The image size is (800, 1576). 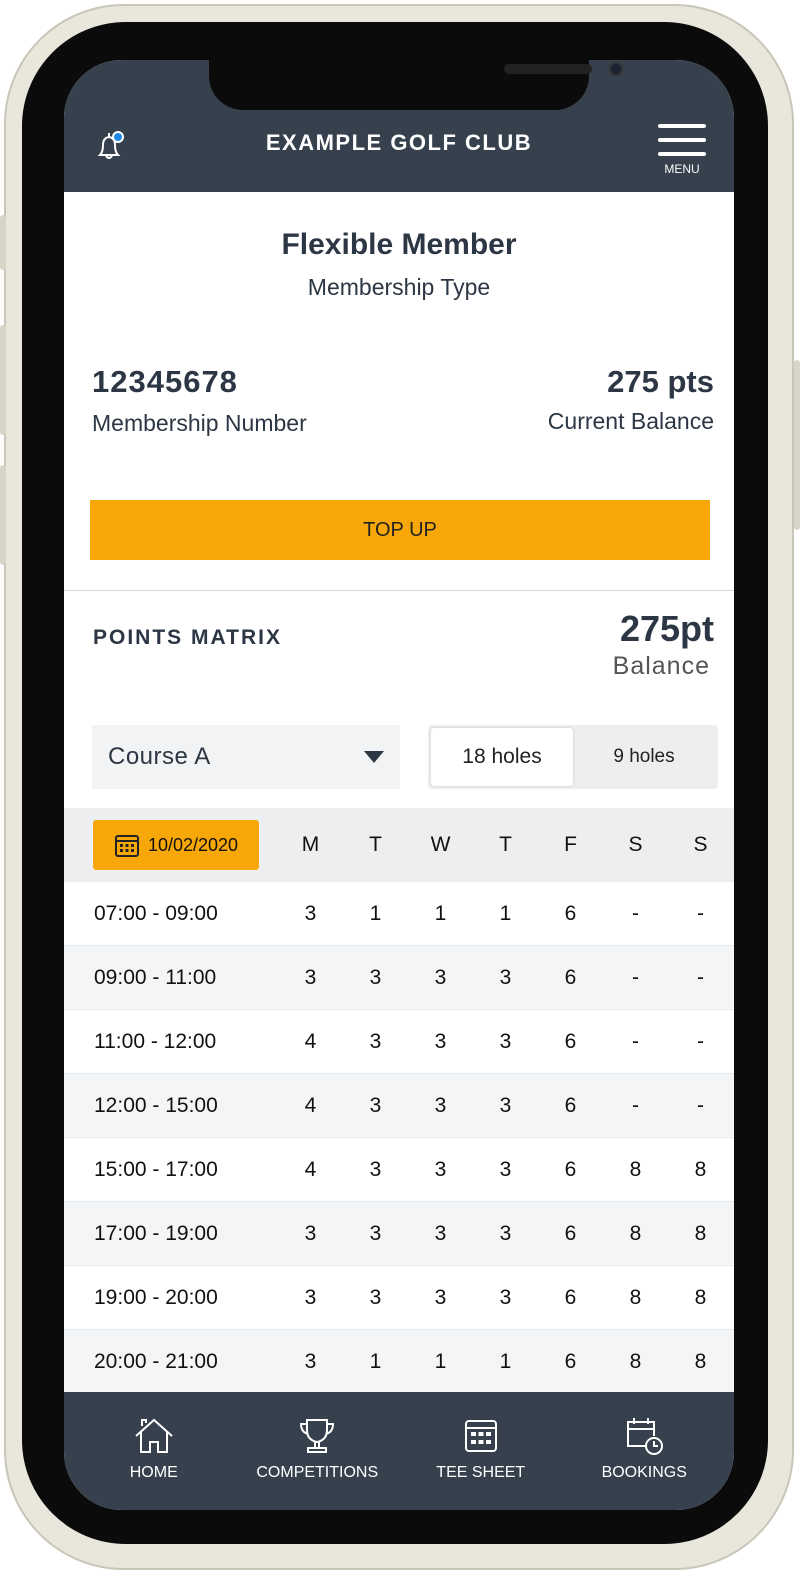 What do you see at coordinates (156, 1297) in the screenshot?
I see `time-slot: 19:00 - 20:00` at bounding box center [156, 1297].